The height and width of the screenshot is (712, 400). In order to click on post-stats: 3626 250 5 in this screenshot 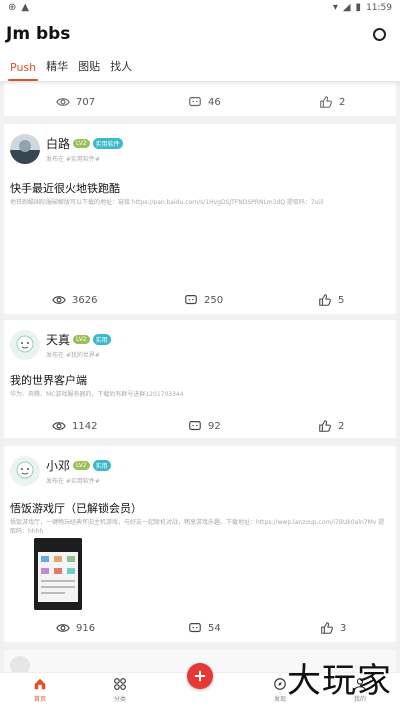, I will do `click(200, 300)`.